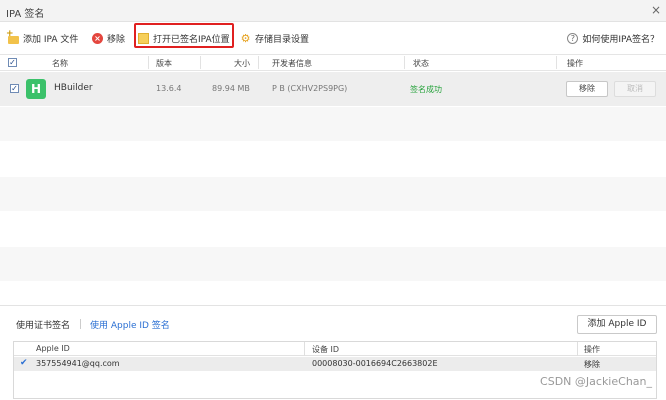 The height and width of the screenshot is (400, 666). I want to click on column-name: 名称, so click(60, 63).